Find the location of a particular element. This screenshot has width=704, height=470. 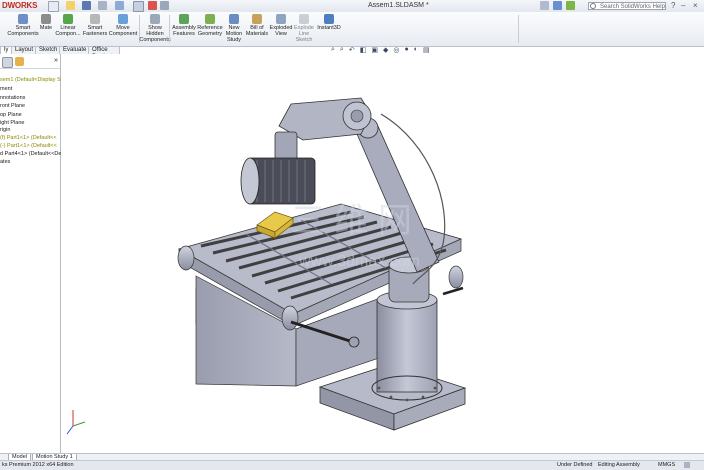

mate-icon is located at coordinates (46, 19).